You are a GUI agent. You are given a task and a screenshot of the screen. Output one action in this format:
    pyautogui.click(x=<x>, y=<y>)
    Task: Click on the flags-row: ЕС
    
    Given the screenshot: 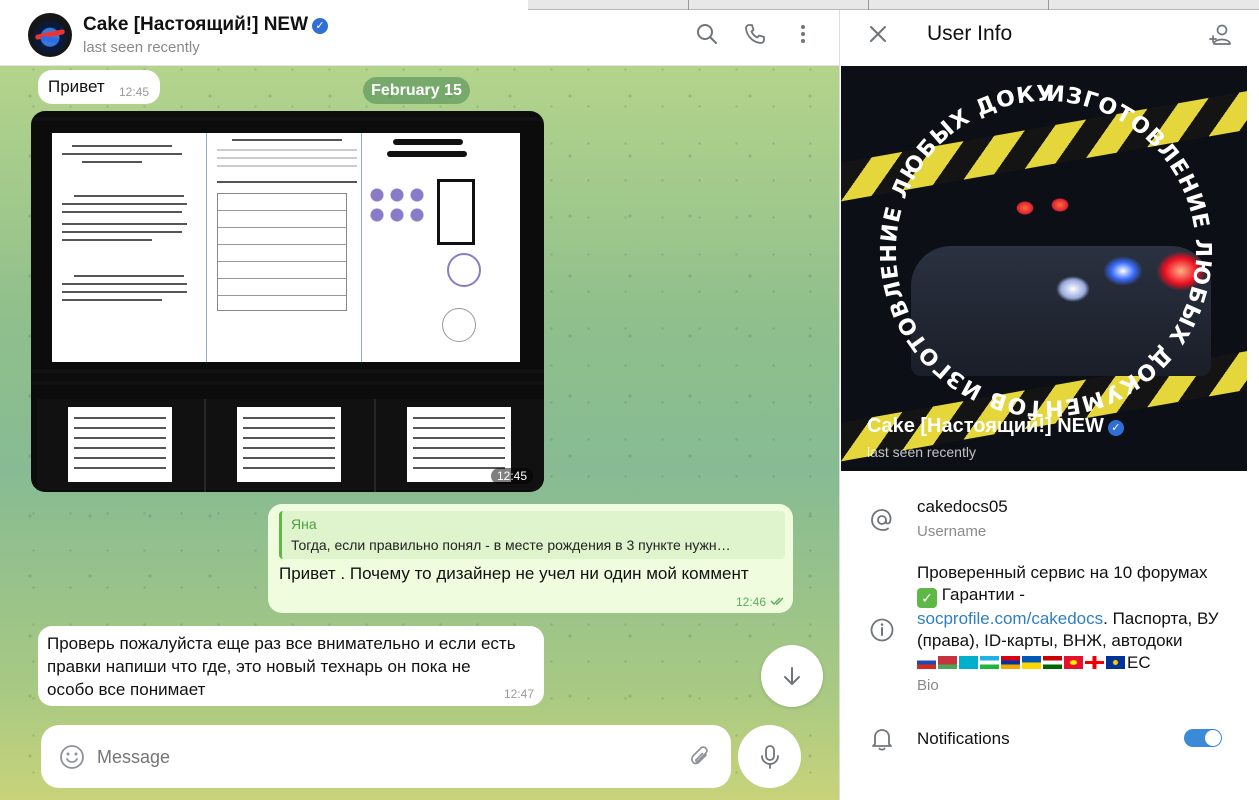 What is the action you would take?
    pyautogui.click(x=1034, y=662)
    